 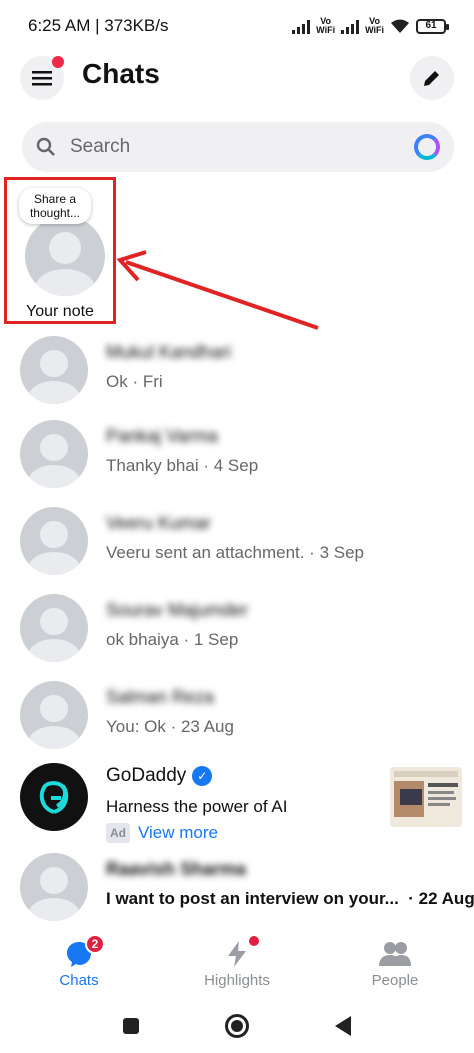 I want to click on battery-icon: 61, so click(x=432, y=26).